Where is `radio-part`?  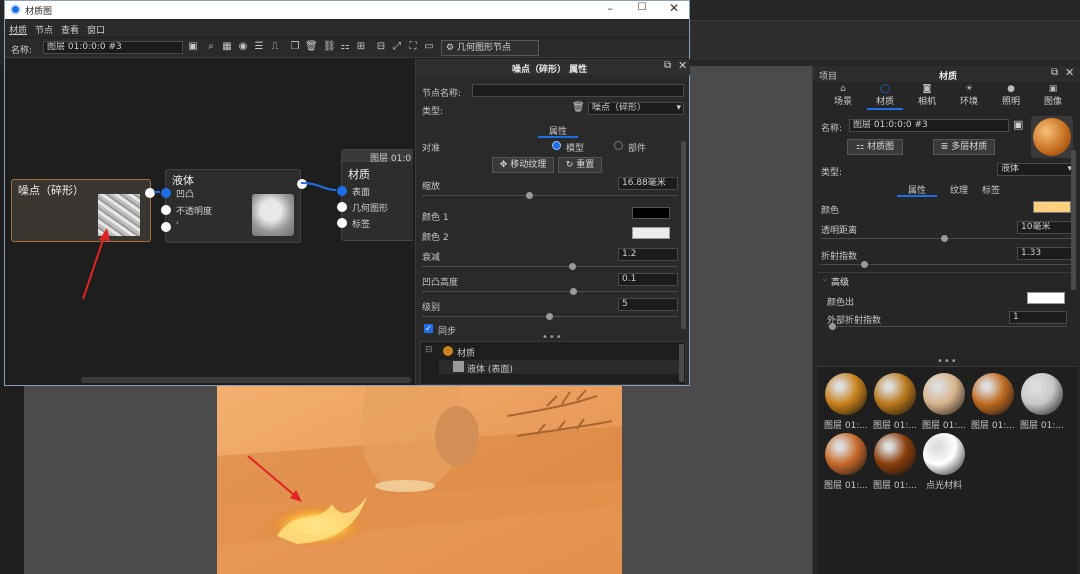 radio-part is located at coordinates (618, 145).